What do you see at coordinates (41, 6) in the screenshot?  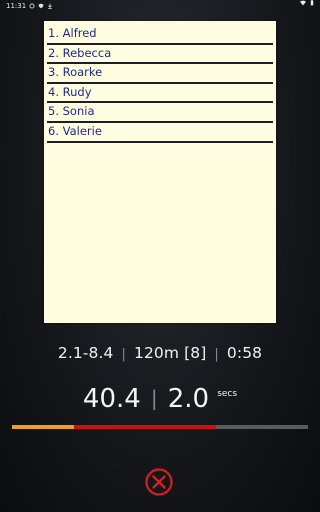 I see `shield-icon` at bounding box center [41, 6].